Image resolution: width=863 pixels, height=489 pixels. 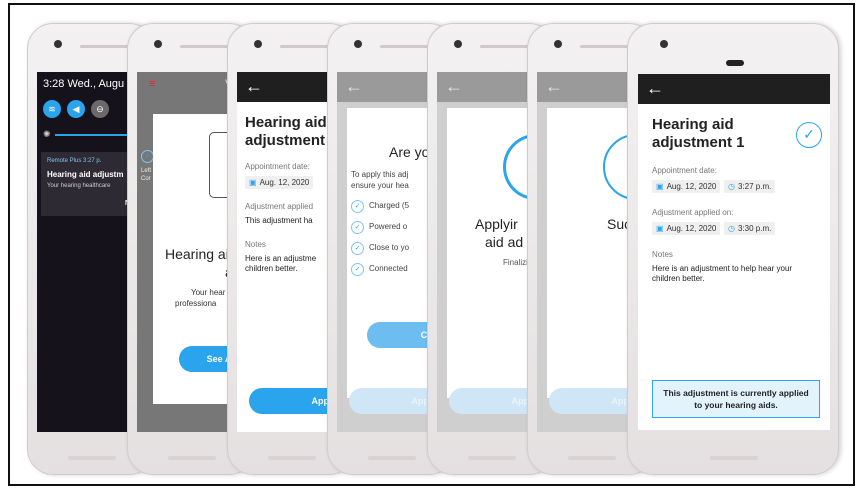 I want to click on checklist-title: Are yo, so click(x=409, y=152).